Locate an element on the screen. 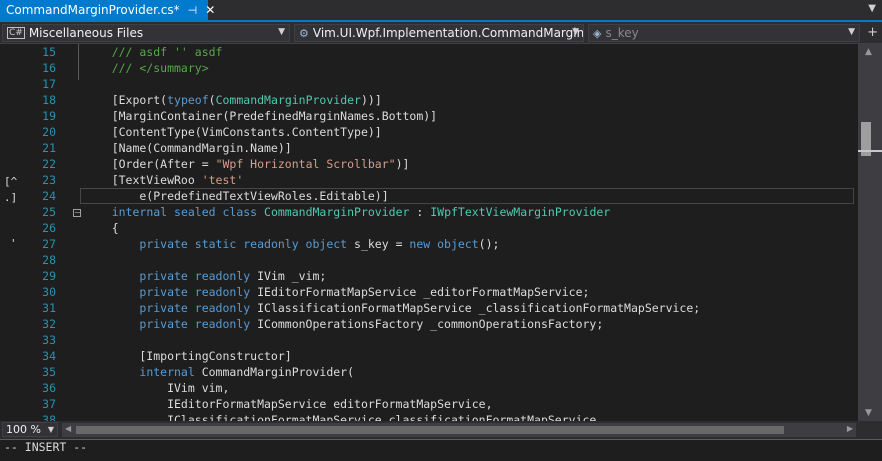 The height and width of the screenshot is (461, 882). tab-commandmarginprovider: CommandMarginProvider.cs* ⊣ ✕ is located at coordinates (107, 10).